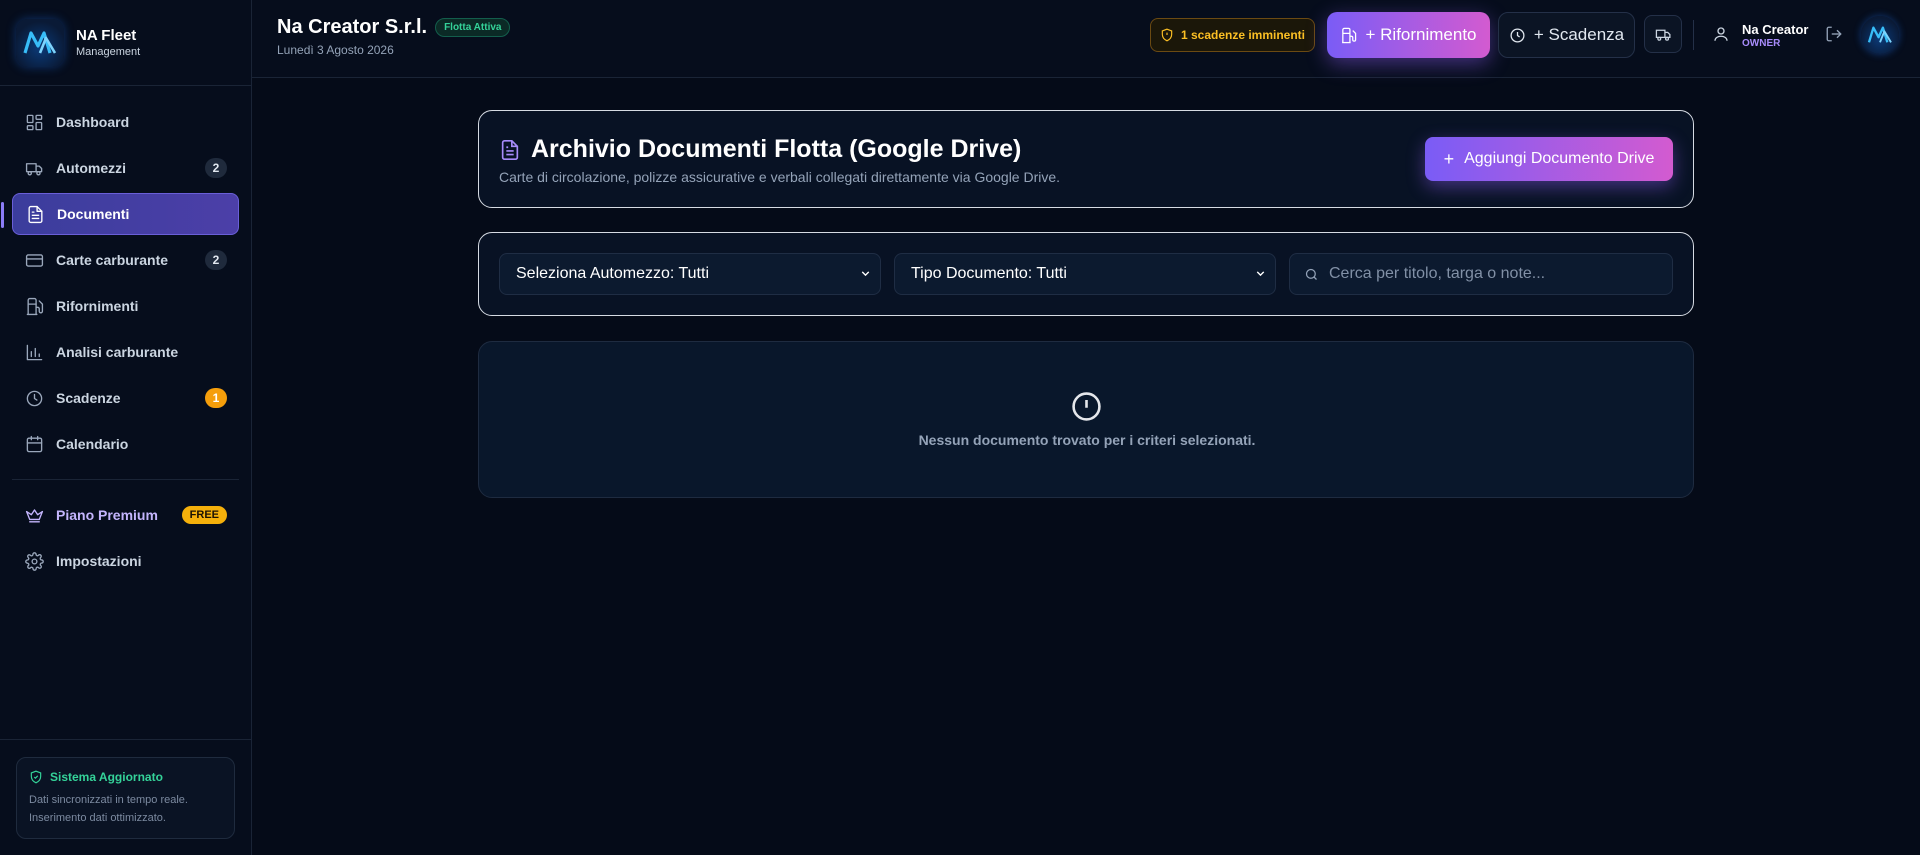 This screenshot has width=1920, height=855. Describe the element at coordinates (612, 273) in the screenshot. I see `vehicle-select-value: Seleziona Automezzo: Tutti` at that location.